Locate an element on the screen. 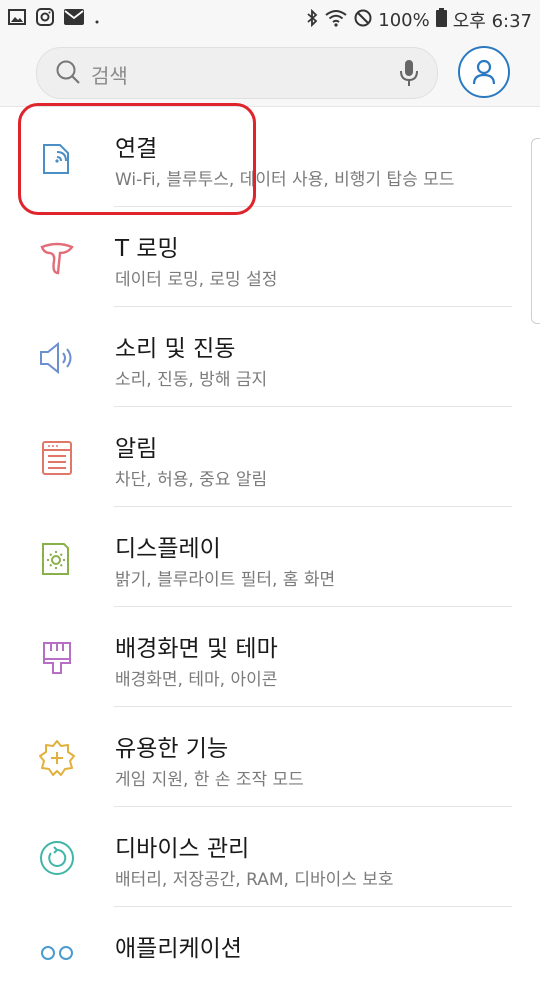  wifi-icon is located at coordinates (336, 20).